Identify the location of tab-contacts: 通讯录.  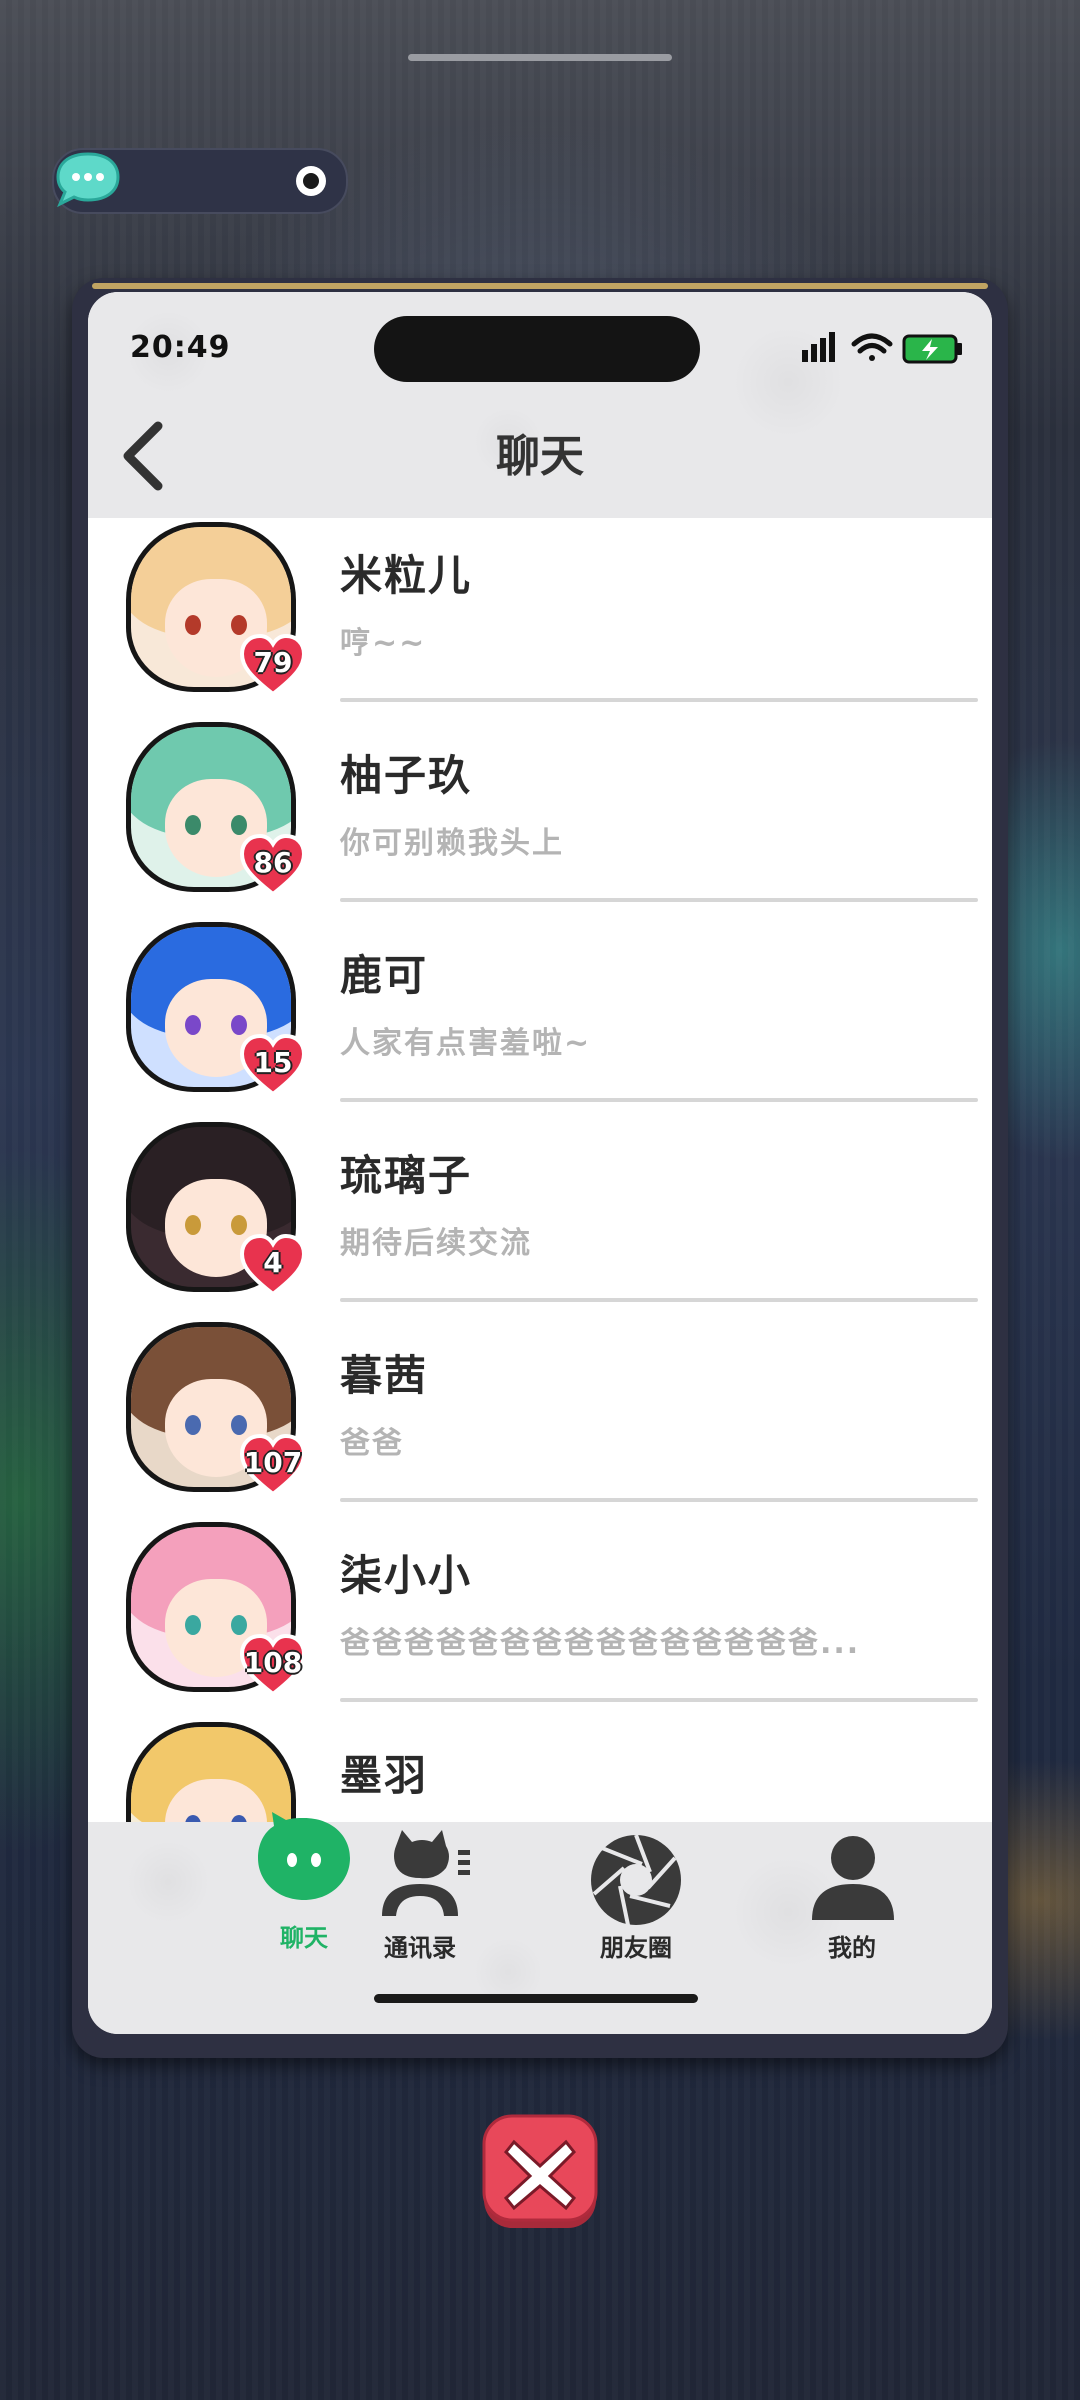
(420, 1902).